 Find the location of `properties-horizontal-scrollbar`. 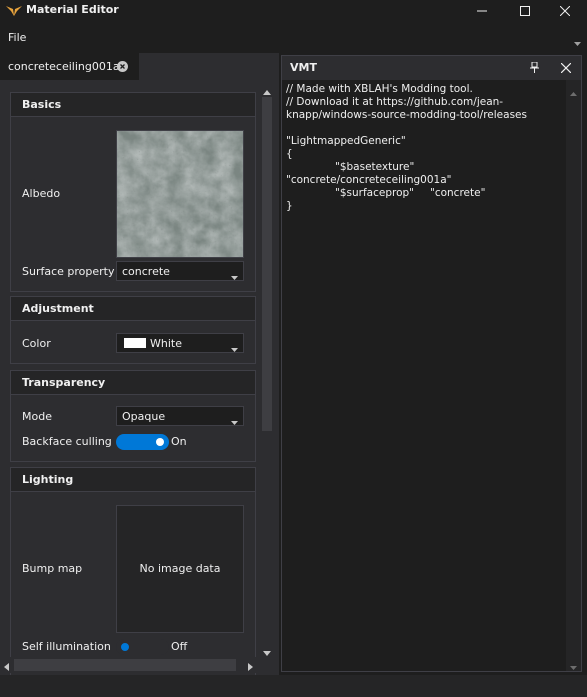

properties-horizontal-scrollbar is located at coordinates (128, 665).